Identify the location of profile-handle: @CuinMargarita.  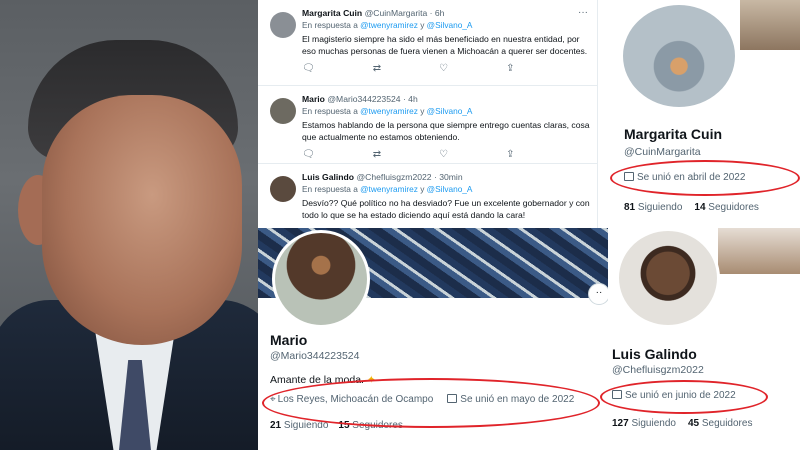
(662, 152).